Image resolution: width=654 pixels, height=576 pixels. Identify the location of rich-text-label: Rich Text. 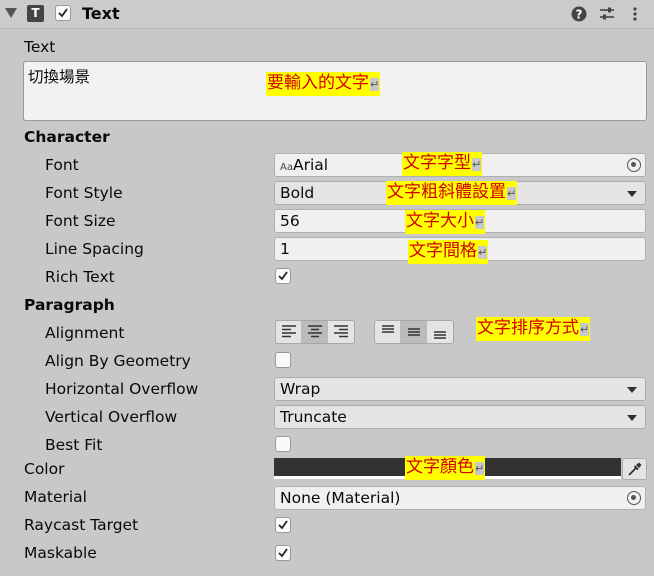
(80, 277).